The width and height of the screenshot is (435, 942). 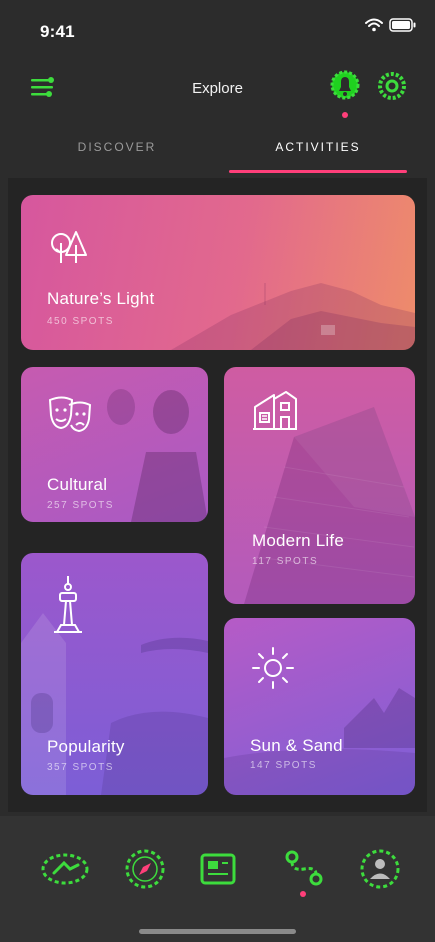 What do you see at coordinates (218, 272) in the screenshot?
I see `card-natures-light: Nature’s Light 450 SPOTS` at bounding box center [218, 272].